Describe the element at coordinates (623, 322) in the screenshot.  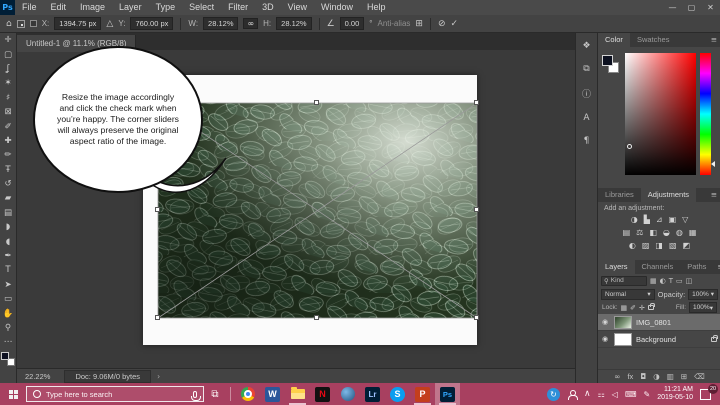
I see `layer-thumbnail` at that location.